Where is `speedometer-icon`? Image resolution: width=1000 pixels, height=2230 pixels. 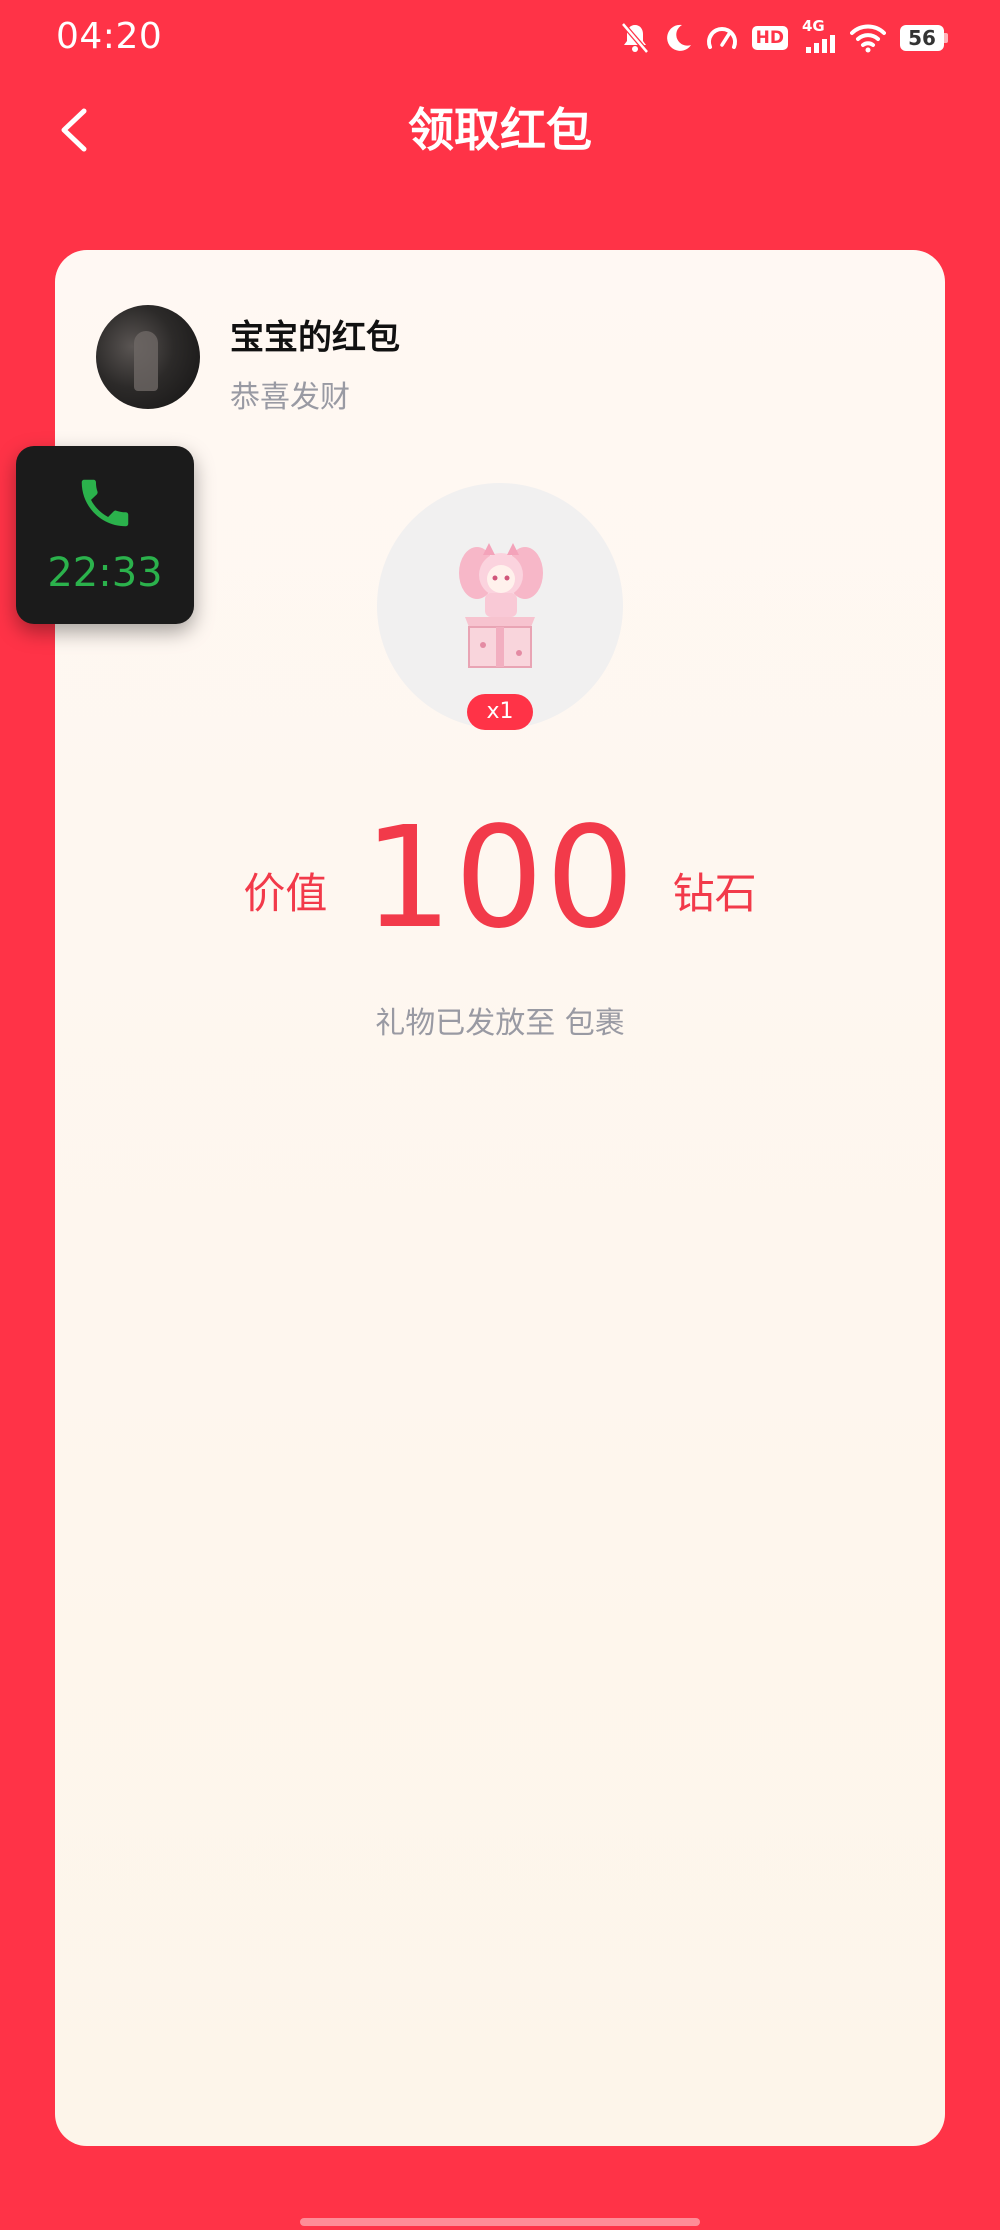 speedometer-icon is located at coordinates (722, 38).